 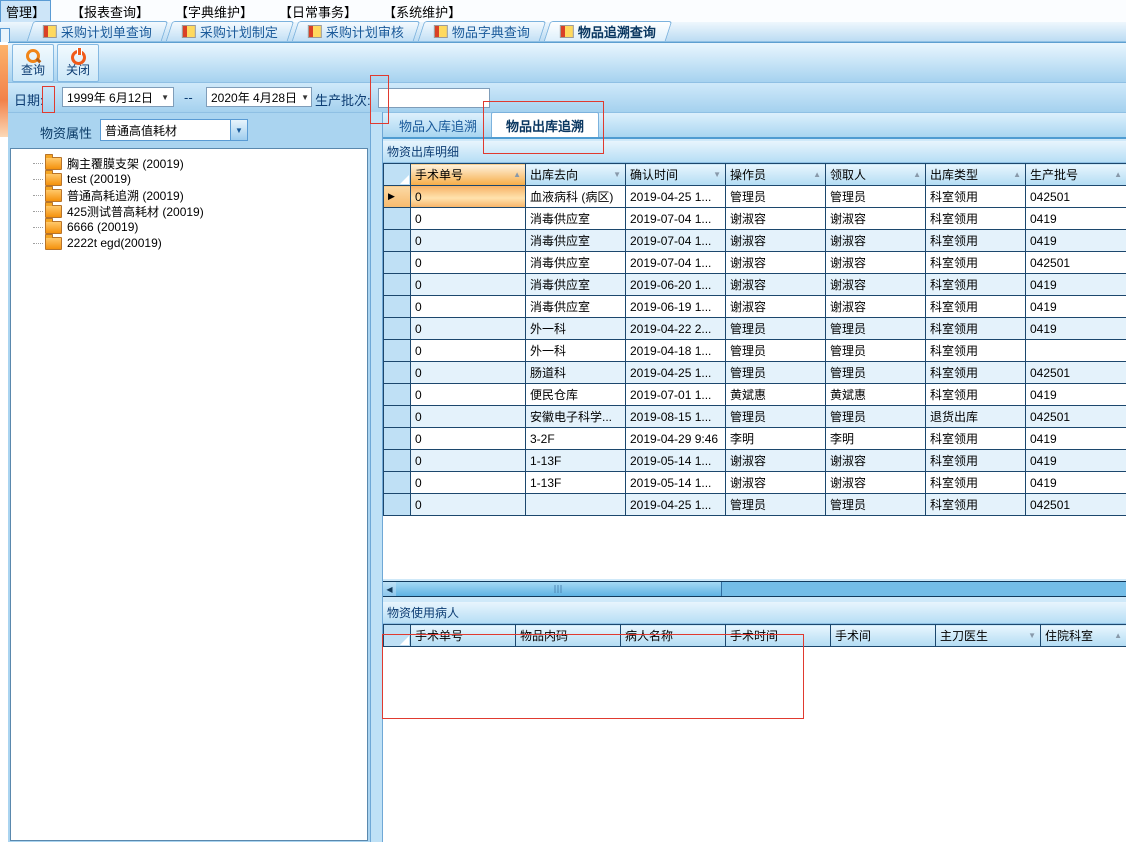 What do you see at coordinates (1083, 635) in the screenshot?
I see `column-header: 住院科室 ▲` at bounding box center [1083, 635].